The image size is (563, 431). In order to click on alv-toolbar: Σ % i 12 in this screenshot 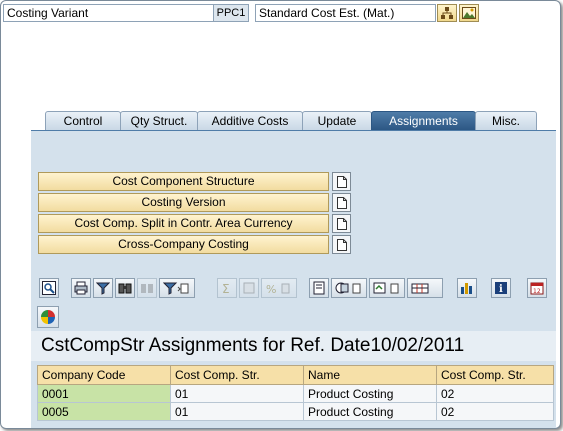, I will do `click(296, 289)`.